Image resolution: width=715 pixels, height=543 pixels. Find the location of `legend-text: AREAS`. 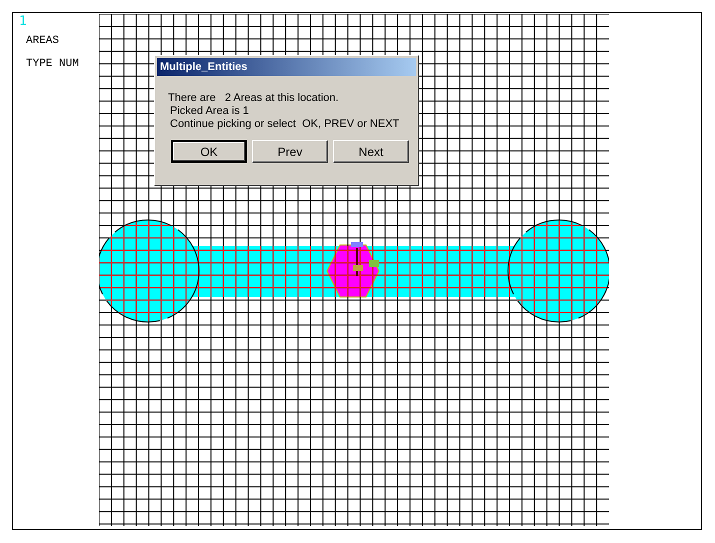

legend-text: AREAS is located at coordinates (43, 41).